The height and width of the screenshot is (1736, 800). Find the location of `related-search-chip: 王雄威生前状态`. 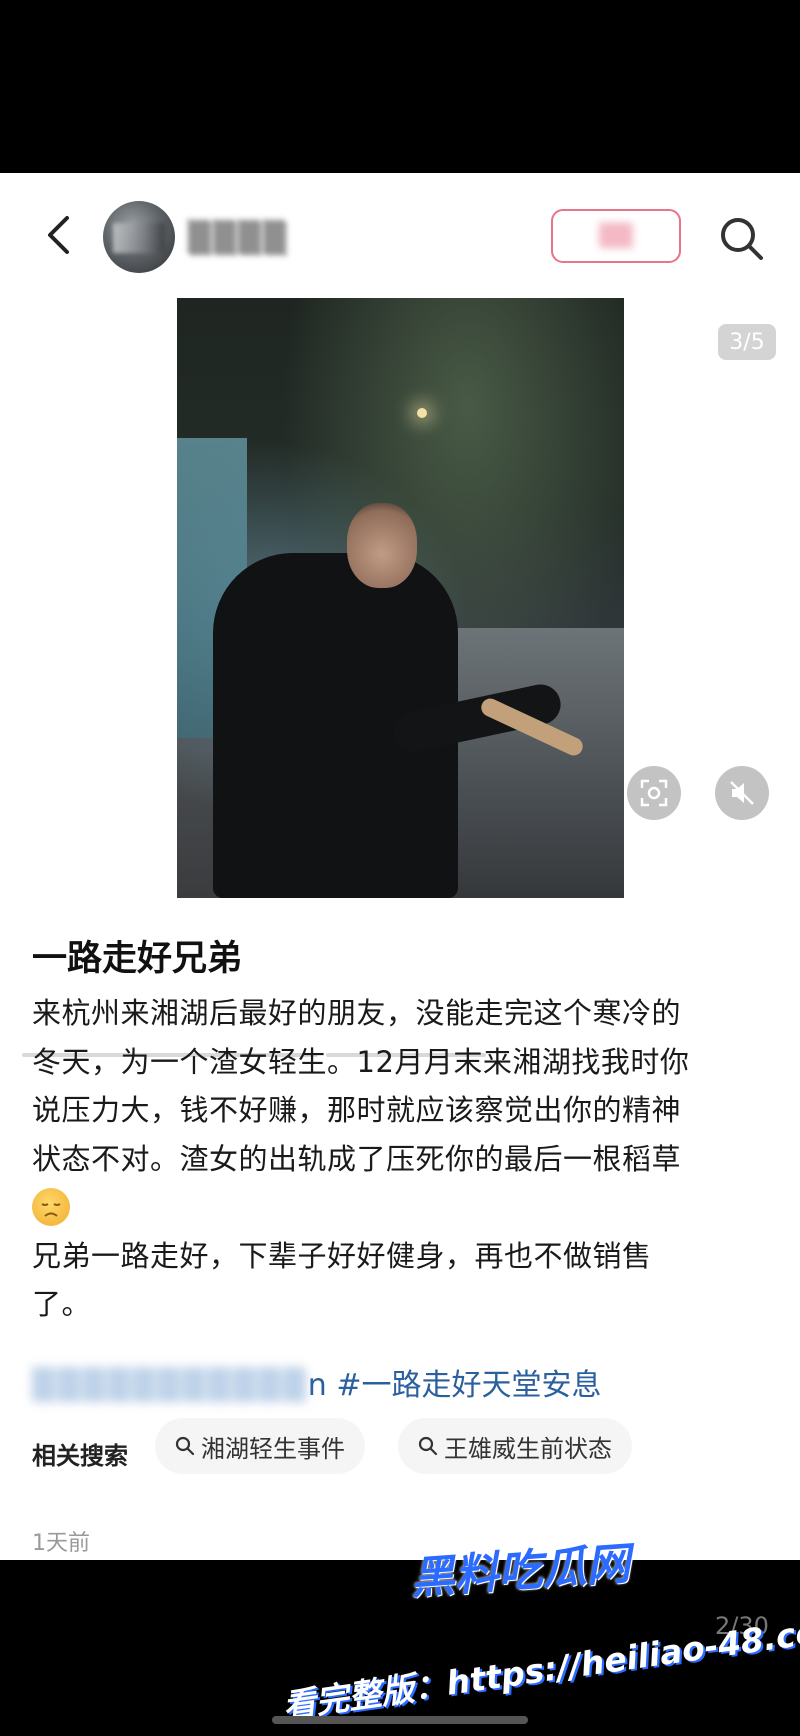

related-search-chip: 王雄威生前状态 is located at coordinates (515, 1446).